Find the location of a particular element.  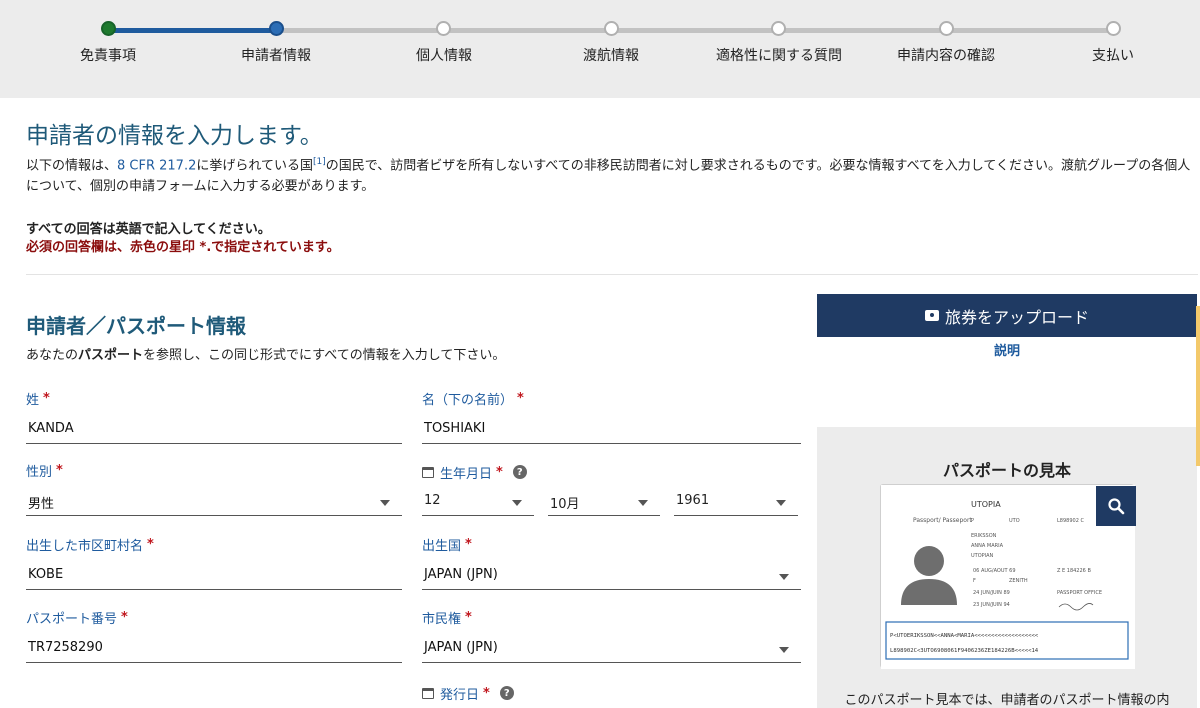

cfr-link: 8 CFR 217.2 is located at coordinates (156, 165).